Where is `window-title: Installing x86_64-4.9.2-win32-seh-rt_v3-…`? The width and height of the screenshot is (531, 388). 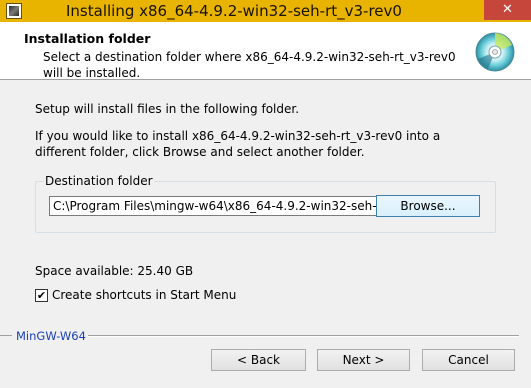 window-title: Installing x86_64-4.9.2-win32-seh-rt_v3-… is located at coordinates (234, 11).